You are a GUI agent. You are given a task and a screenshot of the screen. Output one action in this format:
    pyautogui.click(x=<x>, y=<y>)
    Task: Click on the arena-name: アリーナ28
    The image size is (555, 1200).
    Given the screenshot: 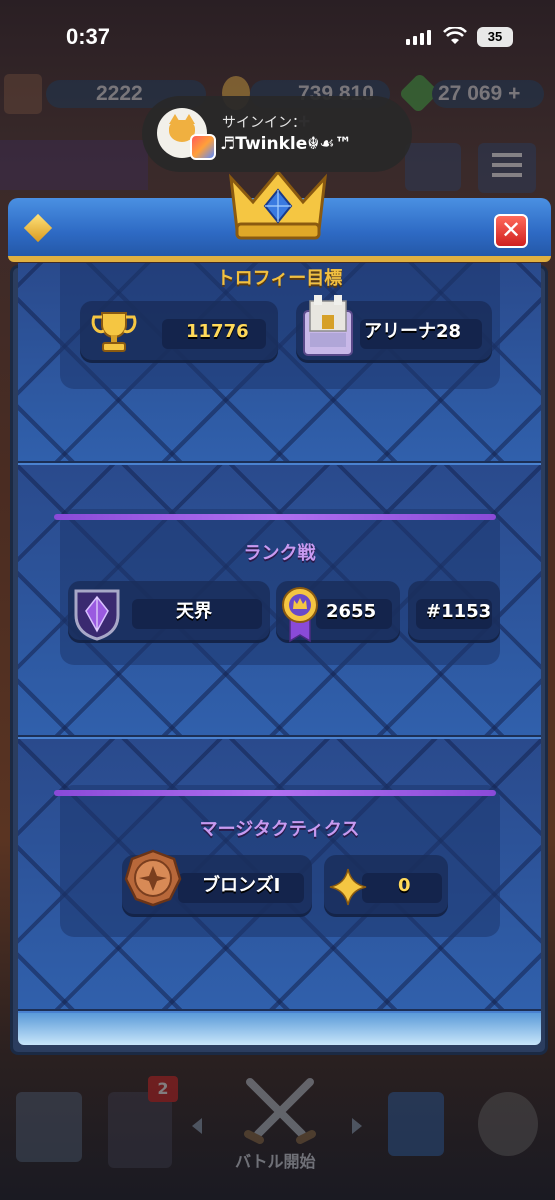 What is the action you would take?
    pyautogui.click(x=413, y=331)
    